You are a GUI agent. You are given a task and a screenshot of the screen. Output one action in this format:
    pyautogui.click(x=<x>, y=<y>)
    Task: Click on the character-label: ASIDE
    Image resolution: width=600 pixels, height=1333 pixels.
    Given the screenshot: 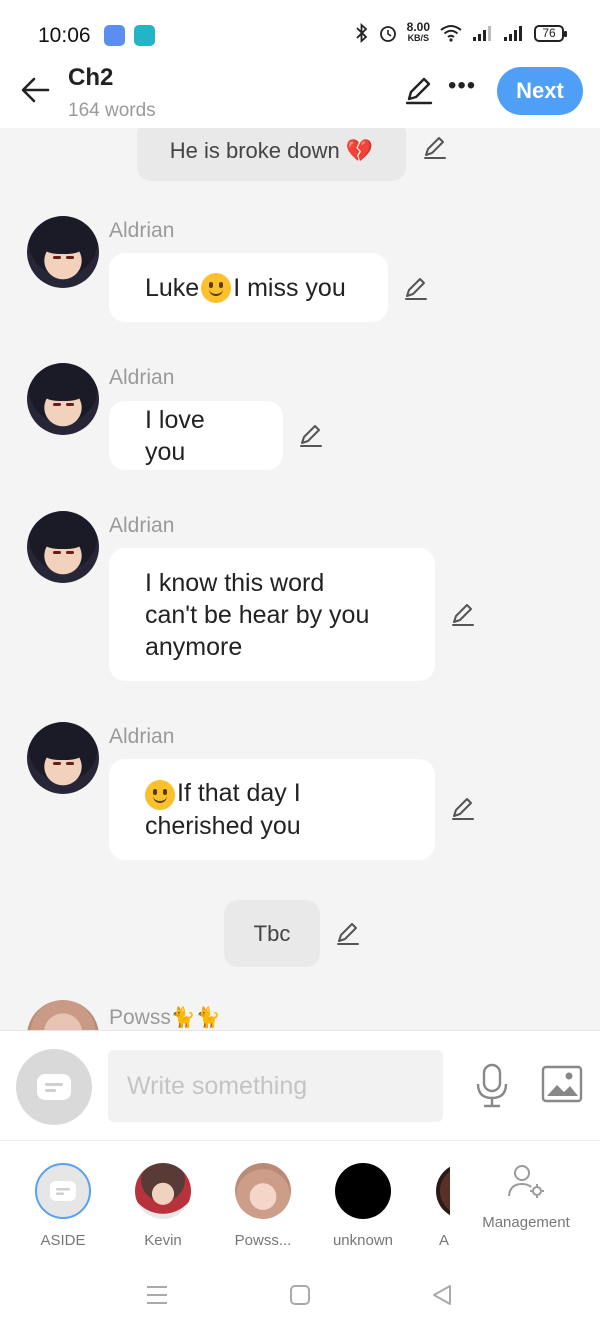 What is the action you would take?
    pyautogui.click(x=63, y=1240)
    